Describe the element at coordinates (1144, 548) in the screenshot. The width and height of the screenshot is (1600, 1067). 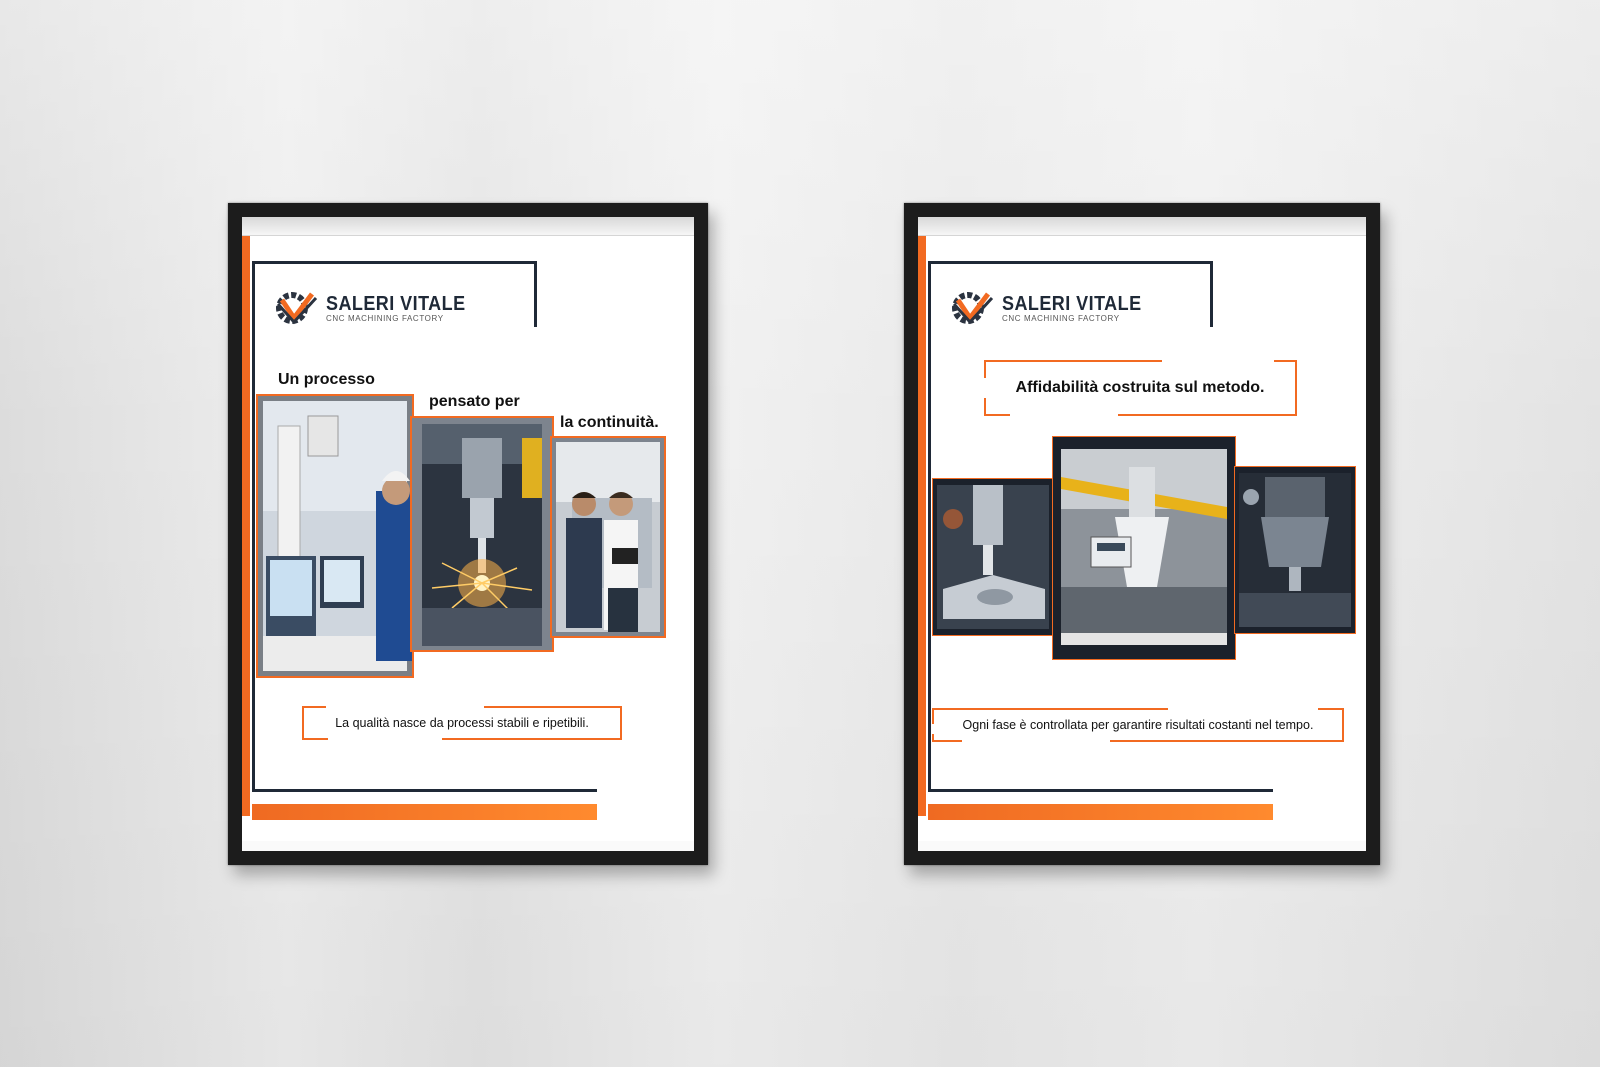
I see `photo-factory-machine` at that location.